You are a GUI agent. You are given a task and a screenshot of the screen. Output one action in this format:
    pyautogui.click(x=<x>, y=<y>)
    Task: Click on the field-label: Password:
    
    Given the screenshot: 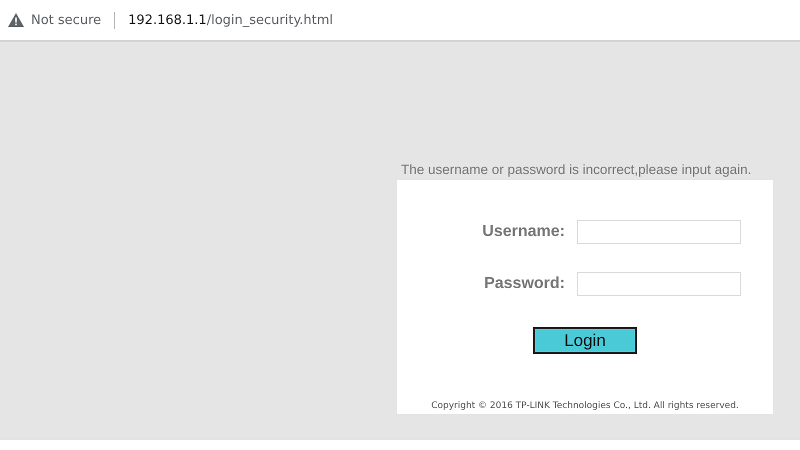 What is the action you would take?
    pyautogui.click(x=524, y=284)
    